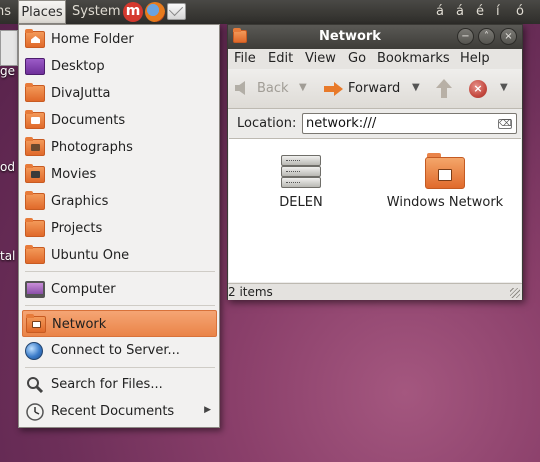 The height and width of the screenshot is (462, 540). What do you see at coordinates (515, 293) in the screenshot?
I see `resize-grip` at bounding box center [515, 293].